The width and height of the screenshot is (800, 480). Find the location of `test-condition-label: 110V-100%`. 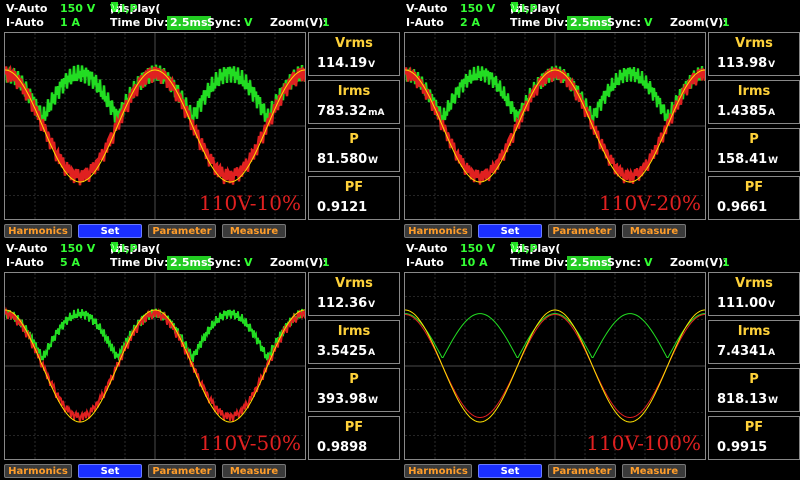

test-condition-label: 110V-100% is located at coordinates (643, 443).